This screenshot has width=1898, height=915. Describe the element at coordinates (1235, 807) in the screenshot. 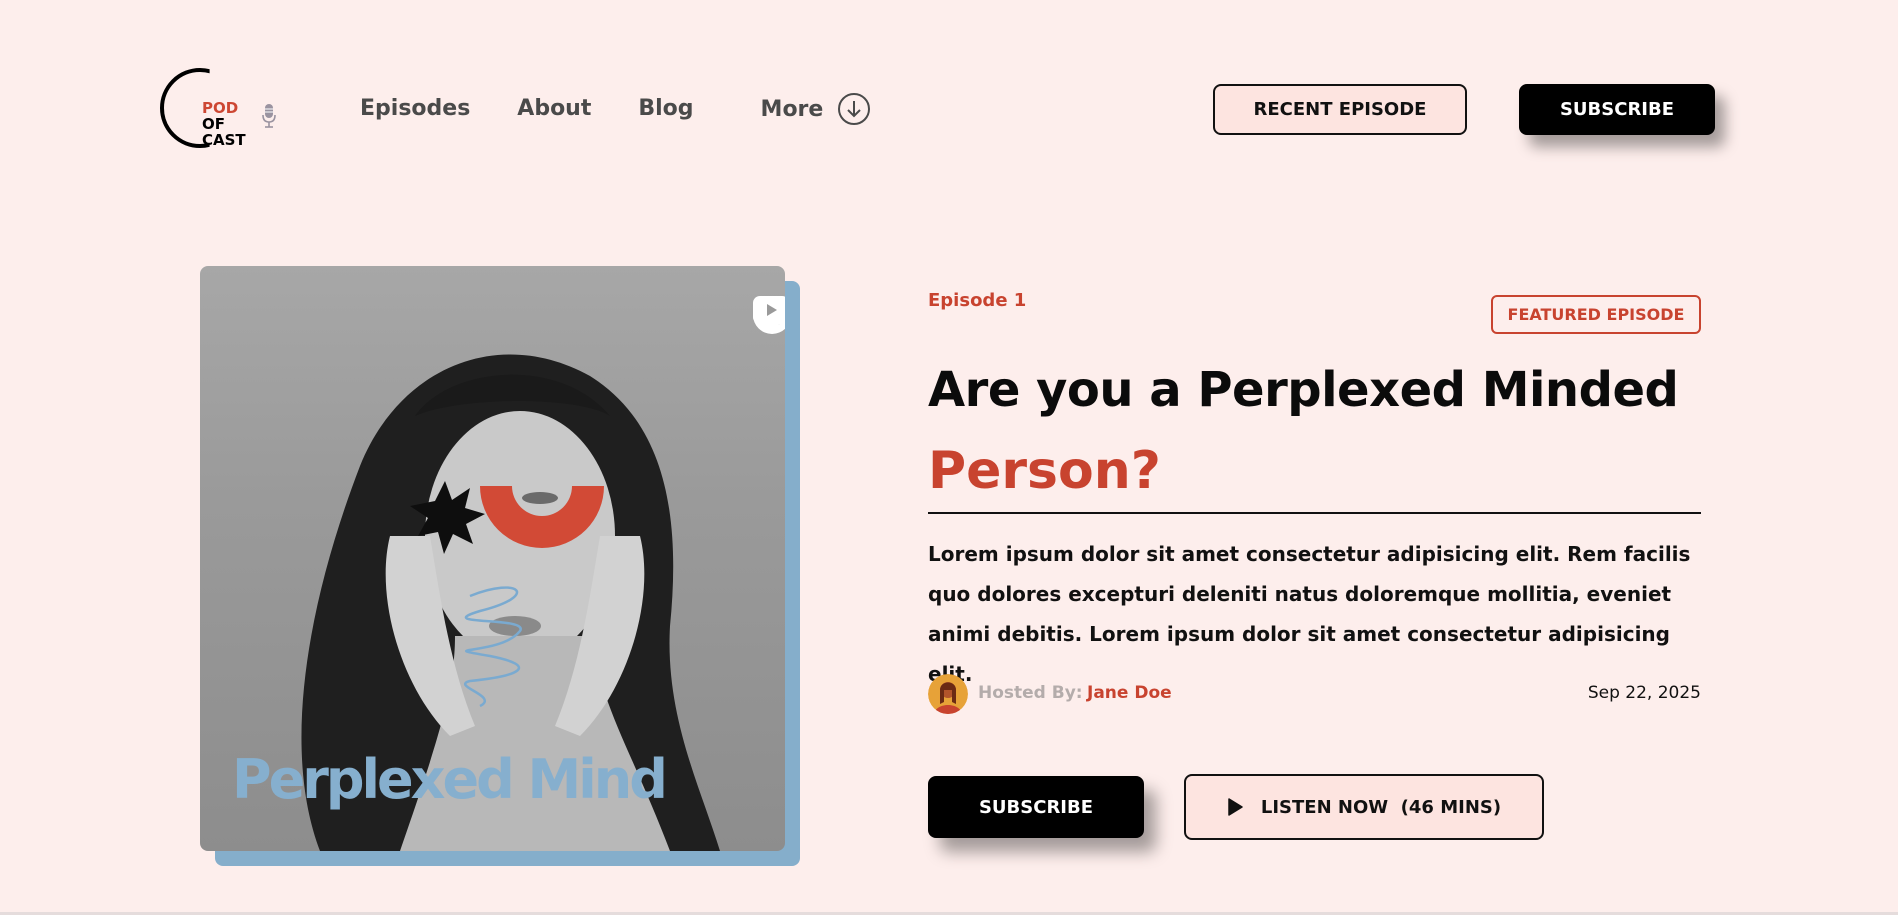

I see `play-icon` at that location.